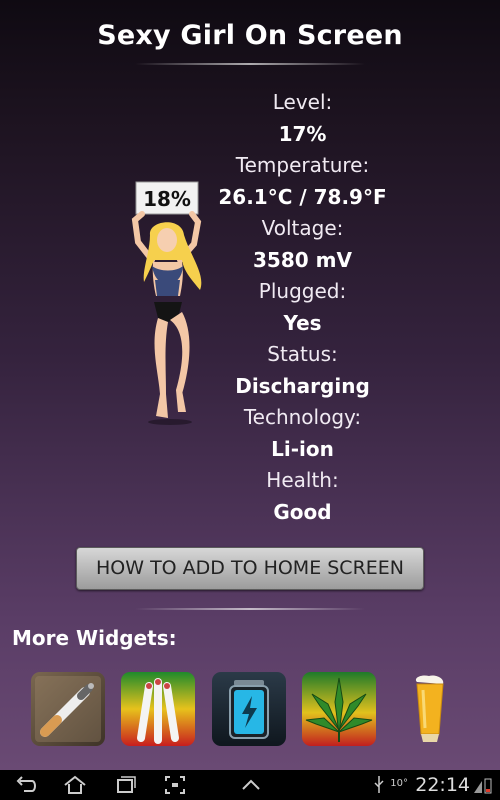 The image size is (500, 800). I want to click on chevron-up-icon, so click(251, 785).